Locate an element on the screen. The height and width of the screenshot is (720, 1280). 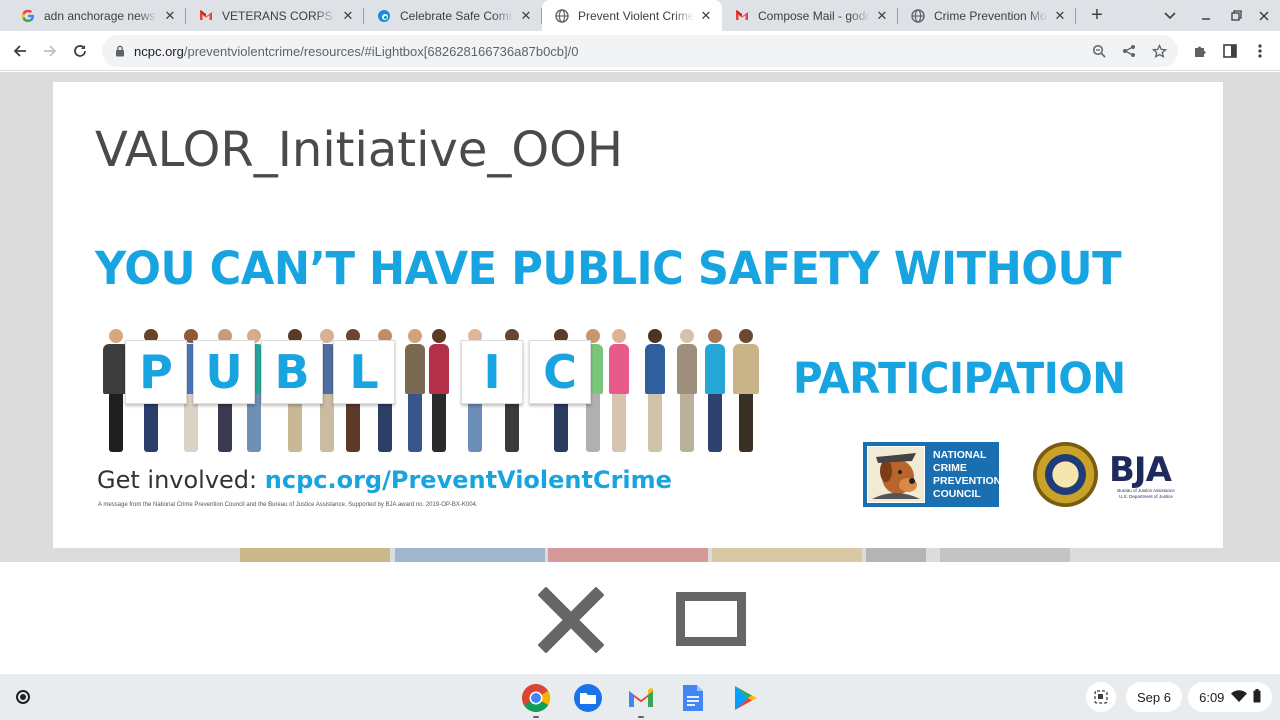
get-involved-label: Get involved: is located at coordinates (177, 480).